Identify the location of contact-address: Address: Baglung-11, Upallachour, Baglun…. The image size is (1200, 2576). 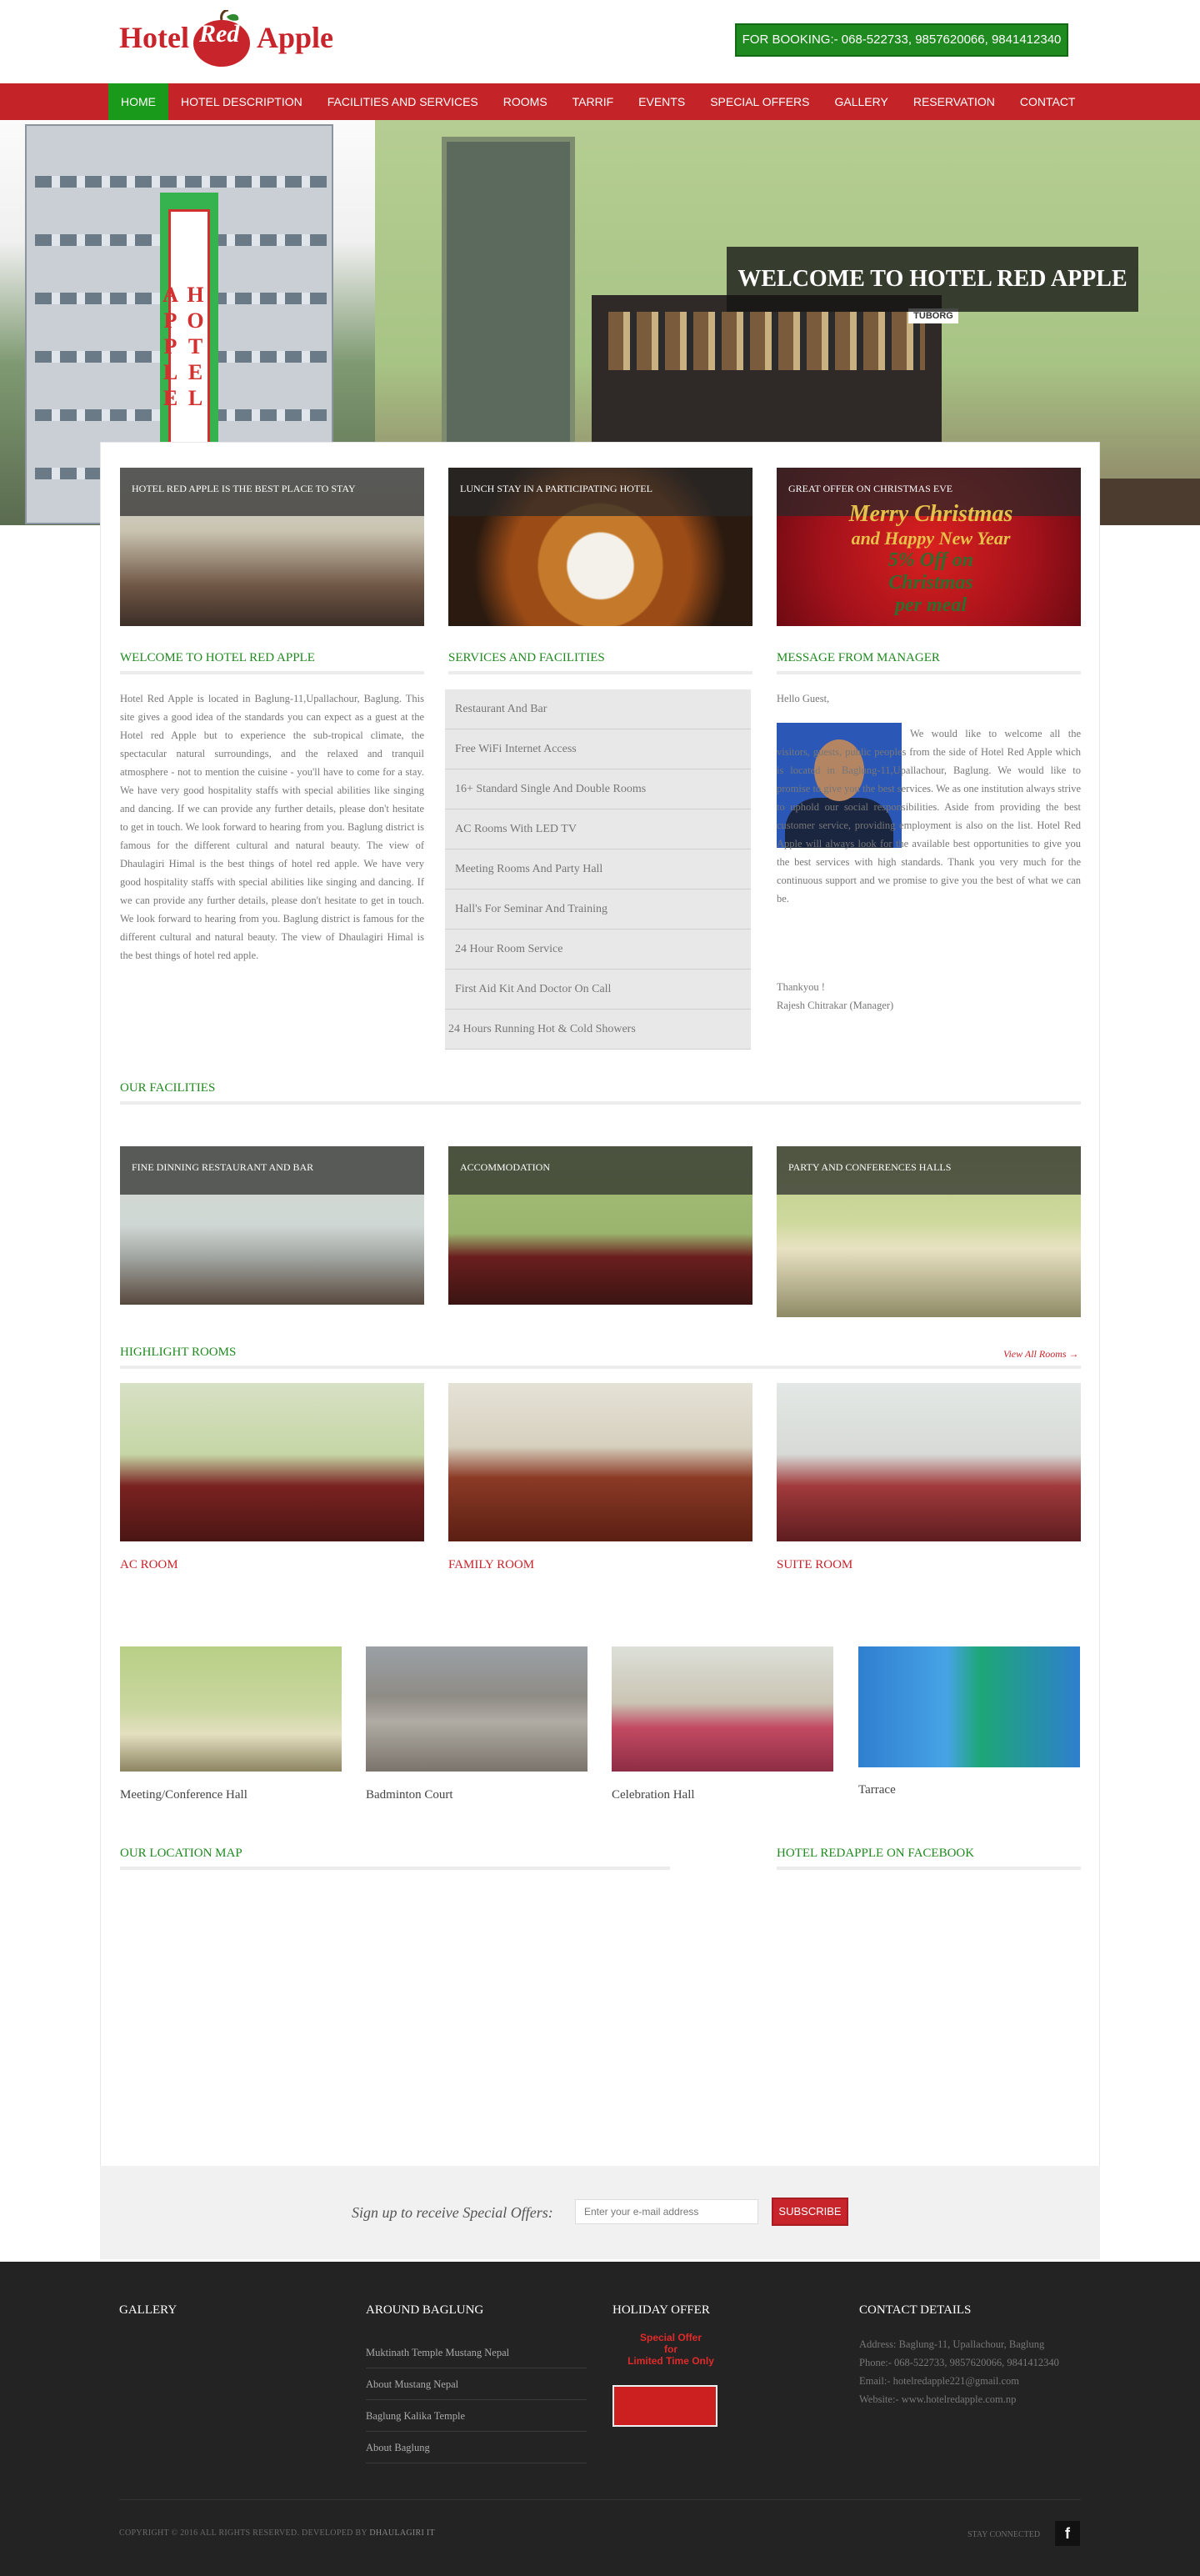
(952, 2344).